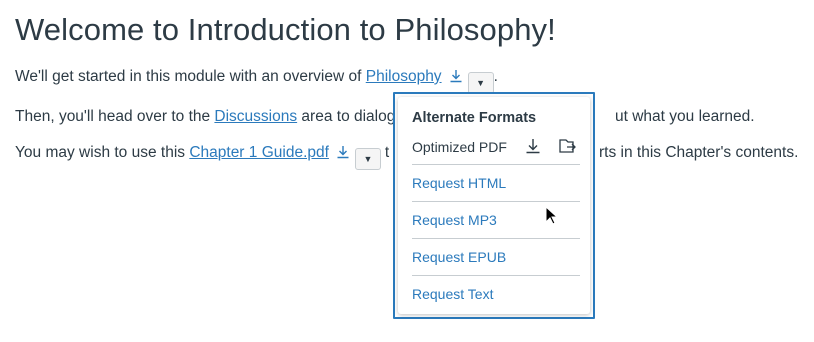  What do you see at coordinates (259, 152) in the screenshot?
I see `chapter-guide-link: Chapter 1 Guide.pdf` at bounding box center [259, 152].